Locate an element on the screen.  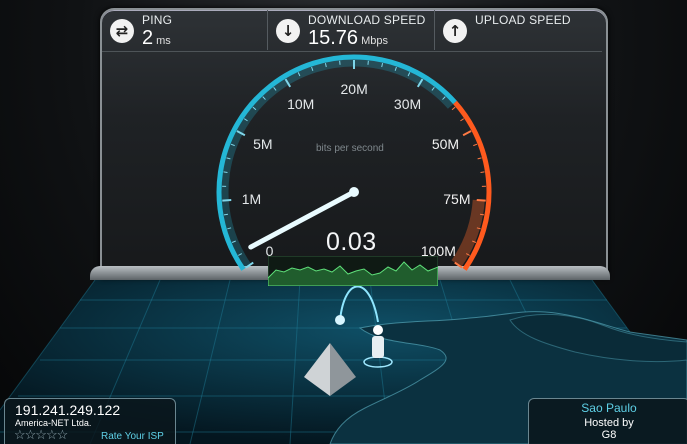
gauge-hub is located at coordinates (354, 192).